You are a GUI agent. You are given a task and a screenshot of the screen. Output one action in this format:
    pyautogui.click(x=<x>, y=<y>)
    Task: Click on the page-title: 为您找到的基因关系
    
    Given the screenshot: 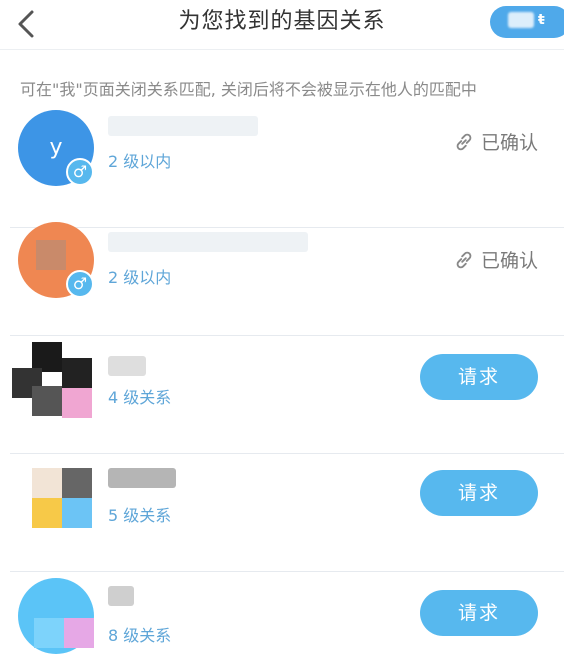 What is the action you would take?
    pyautogui.click(x=282, y=21)
    